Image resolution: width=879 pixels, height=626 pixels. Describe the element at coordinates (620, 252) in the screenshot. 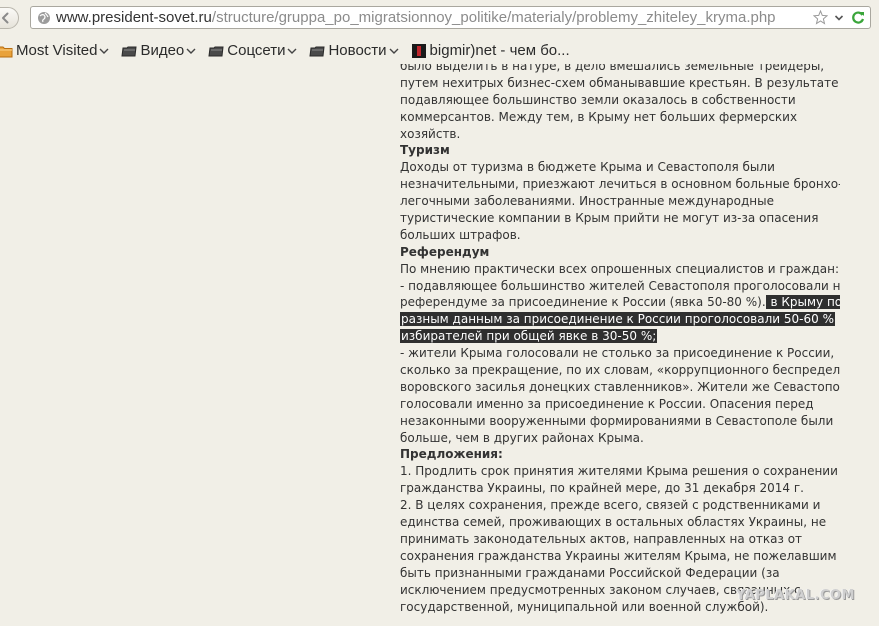

I see `section-heading-referendum: Референдум` at that location.